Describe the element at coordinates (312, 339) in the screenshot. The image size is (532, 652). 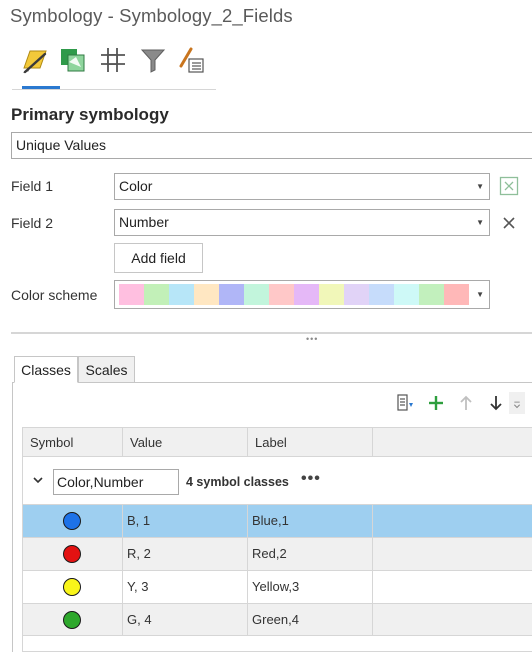
I see `splitter-grip-icon: •••` at that location.